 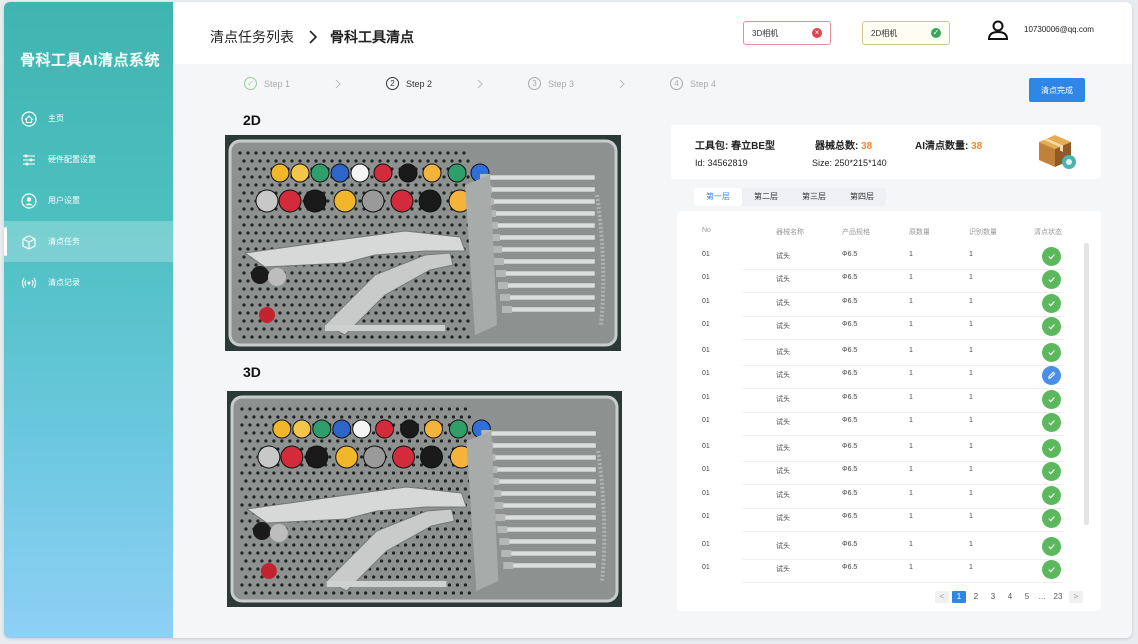 What do you see at coordinates (814, 197) in the screenshot?
I see `tab-layer-3: 第三层` at bounding box center [814, 197].